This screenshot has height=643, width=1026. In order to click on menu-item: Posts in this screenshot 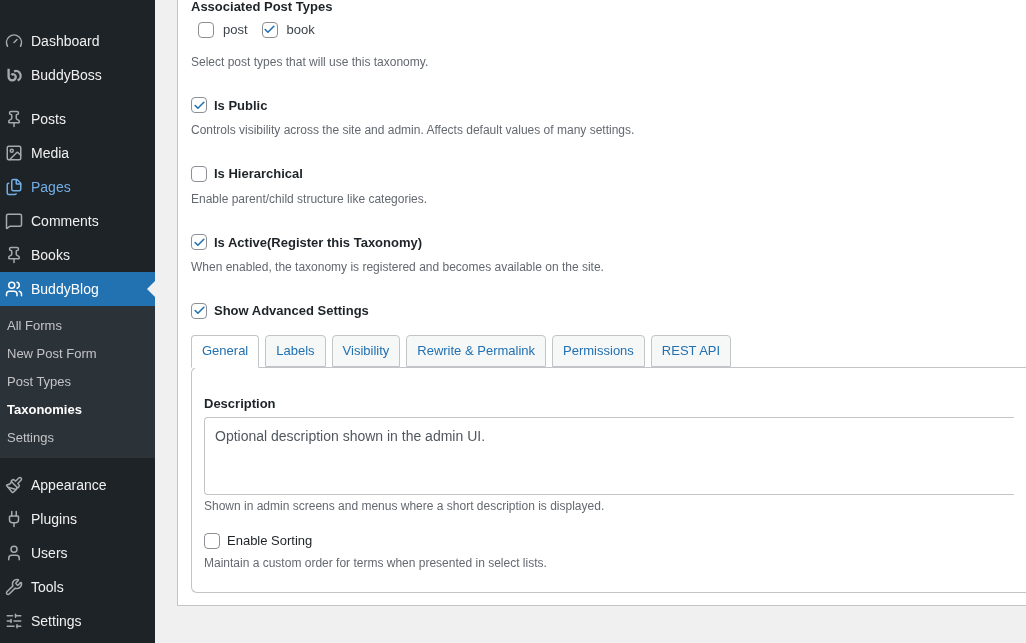, I will do `click(77, 119)`.